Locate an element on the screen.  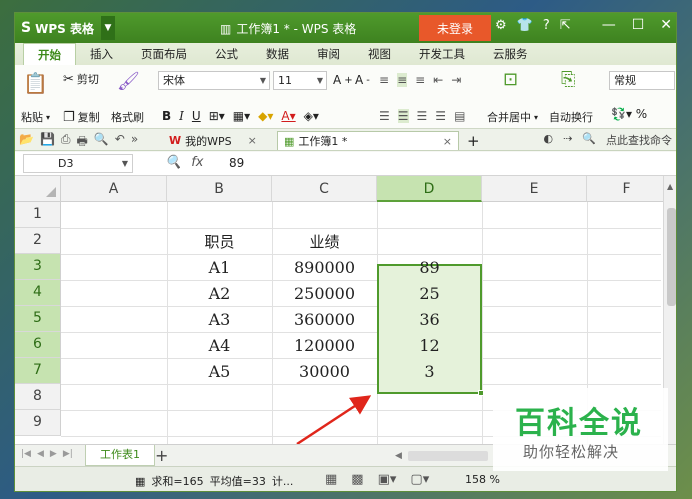
minimize-icon: — is located at coordinates (609, 25).